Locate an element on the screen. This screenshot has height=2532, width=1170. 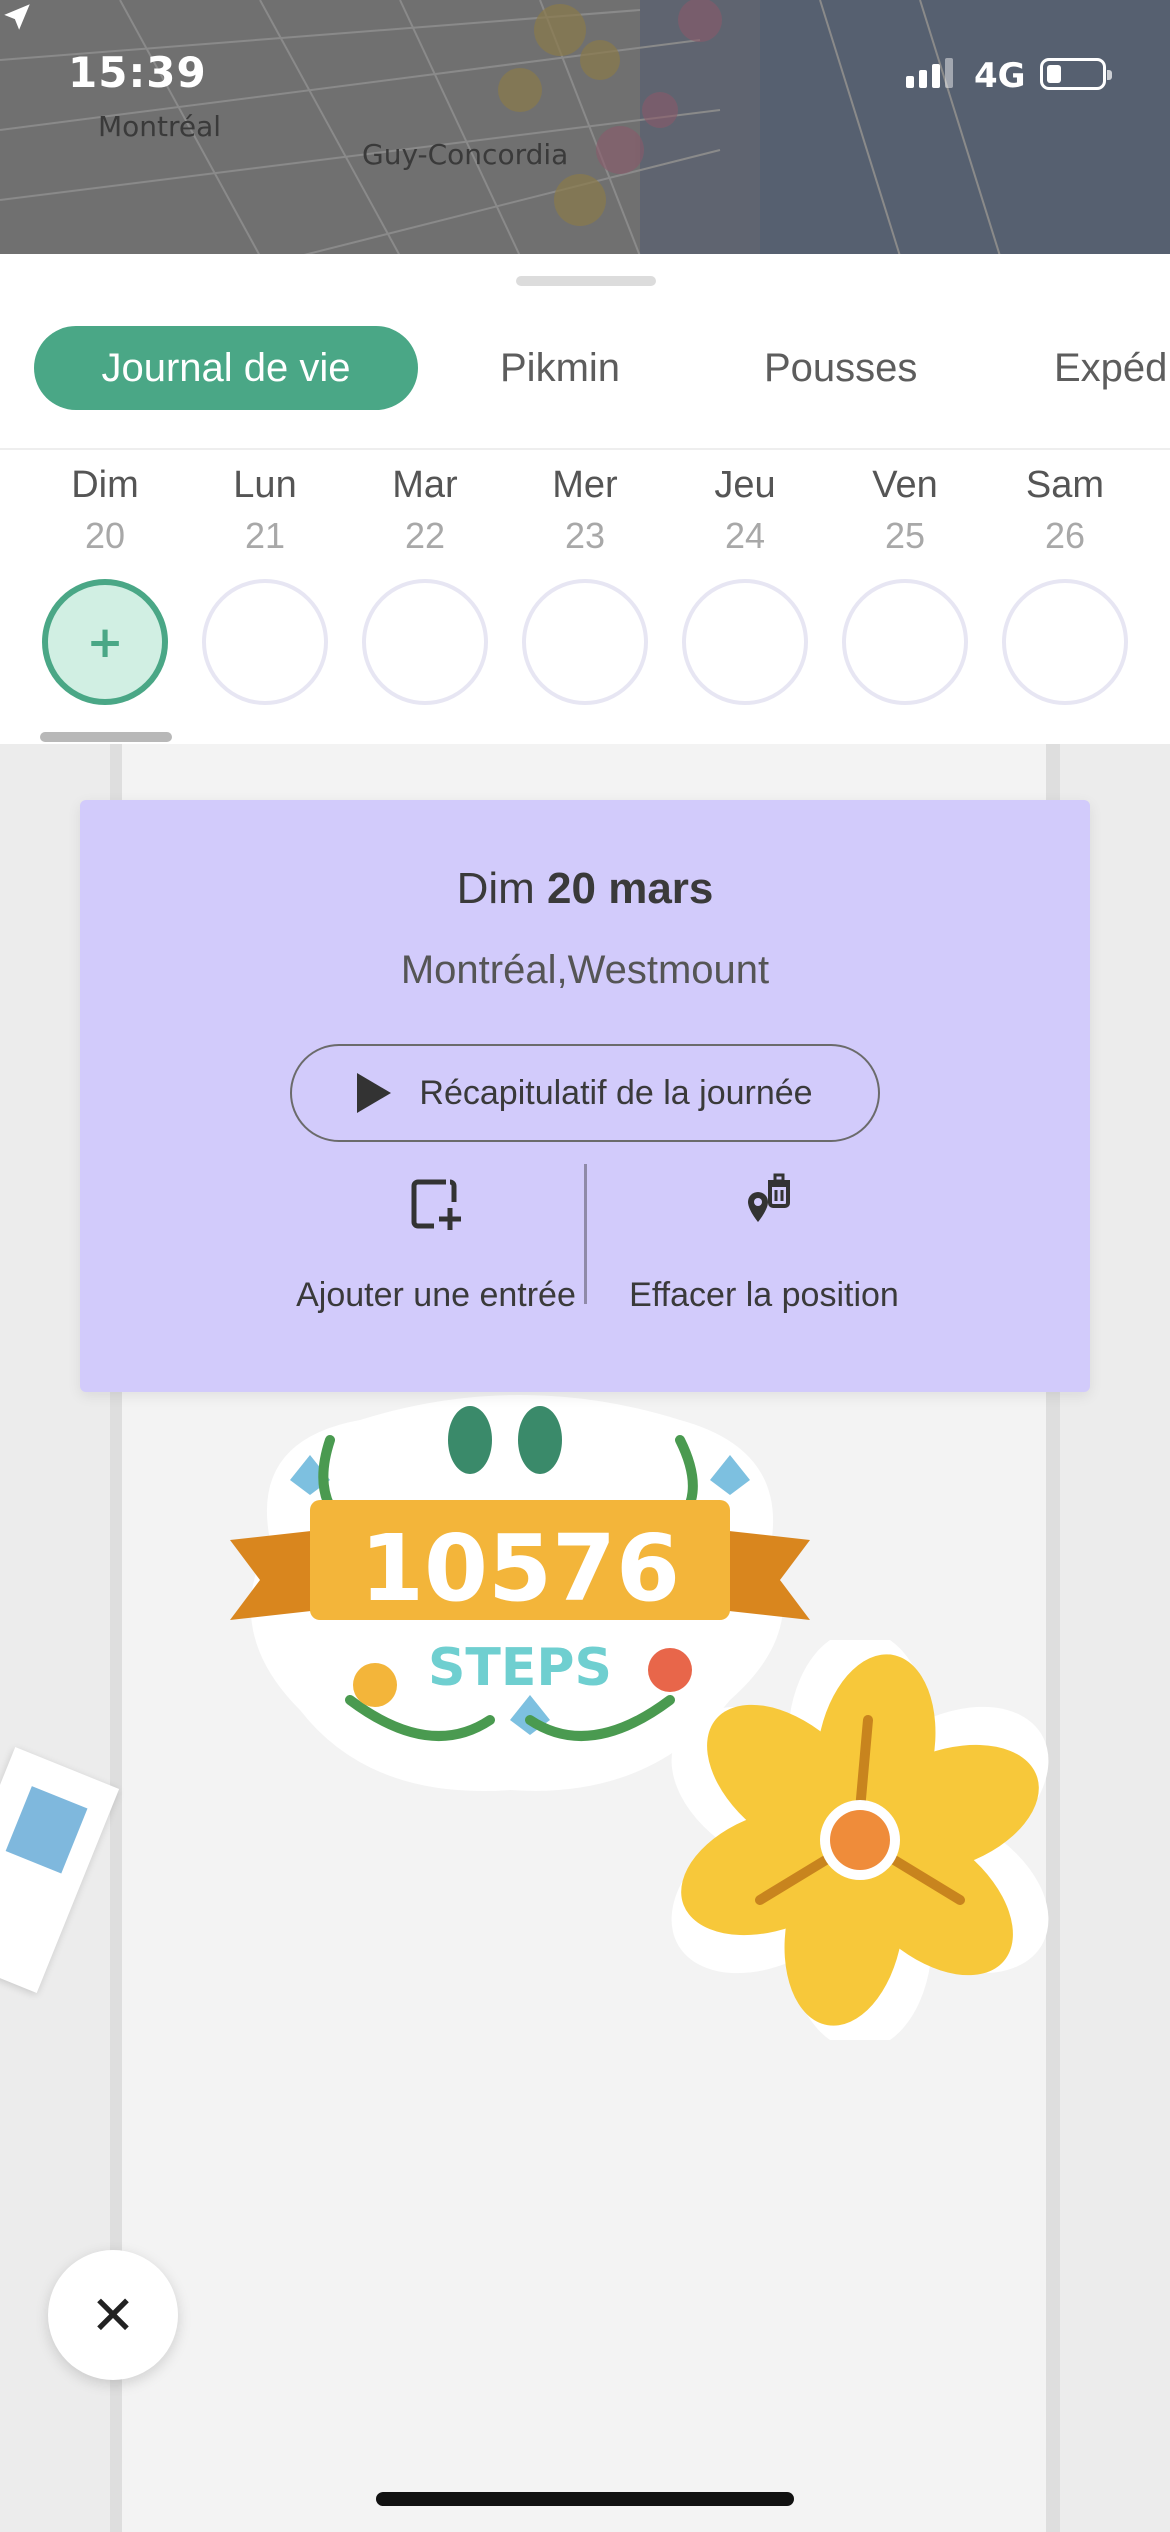
clear-location-button: Effacer la position is located at coordinates (764, 1243).